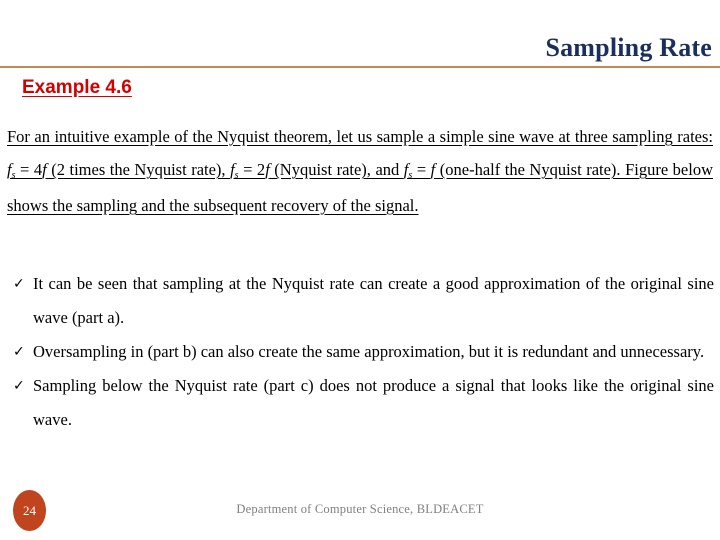  I want to click on symbol-f-base-2: f, so click(232, 169).